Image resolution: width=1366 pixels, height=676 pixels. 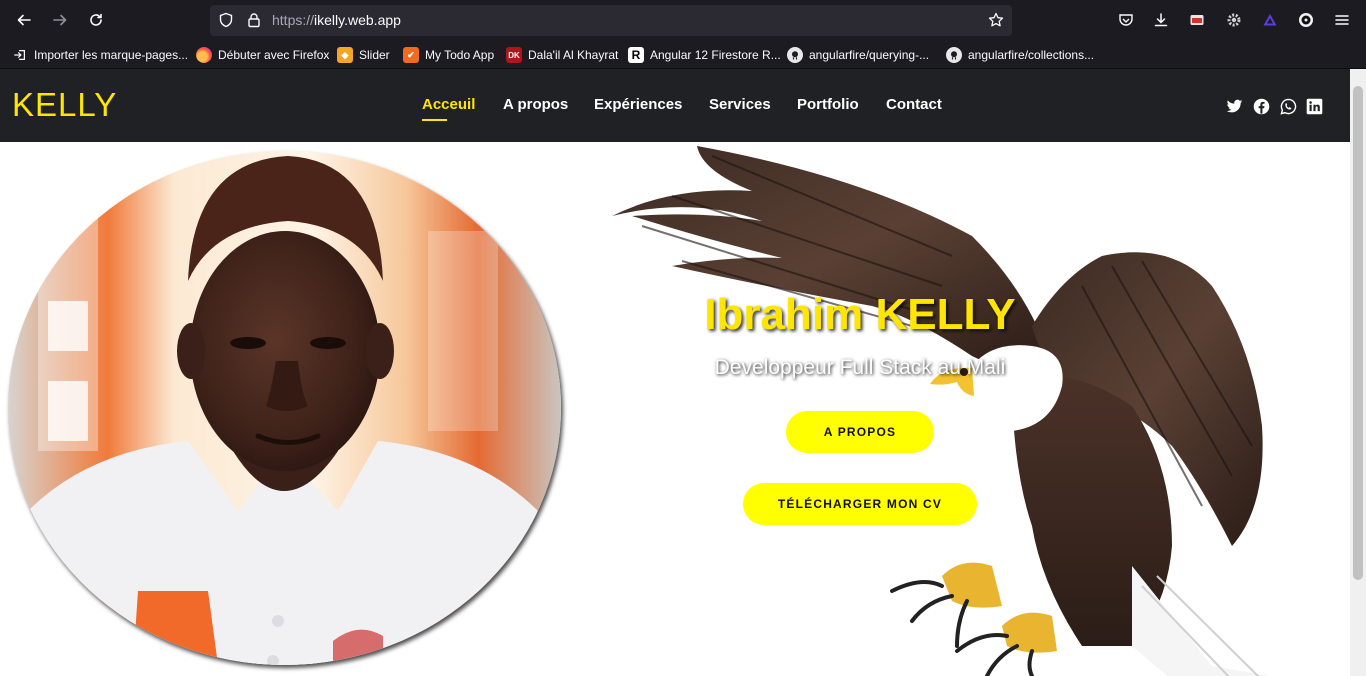 I want to click on download-icon, so click(x=1161, y=20).